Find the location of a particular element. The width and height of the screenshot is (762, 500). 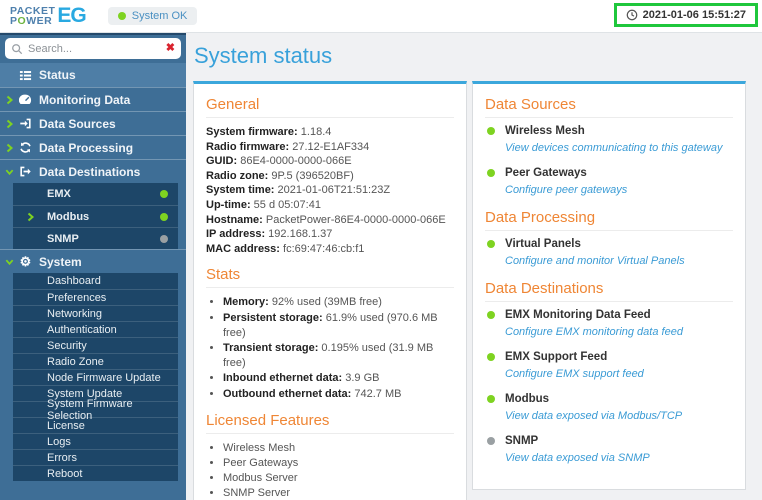

stat-value: Peer Gateways is located at coordinates (261, 462).